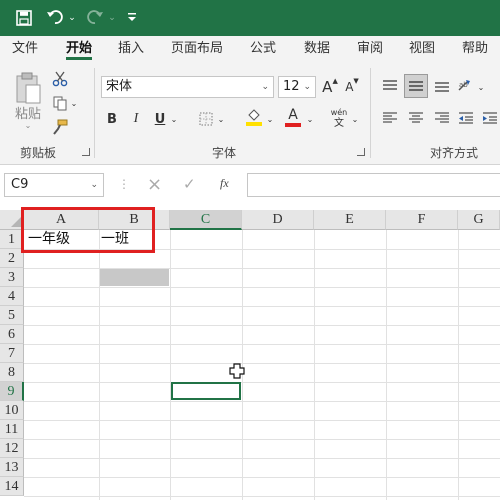  I want to click on row-header-11: 11, so click(12, 429).